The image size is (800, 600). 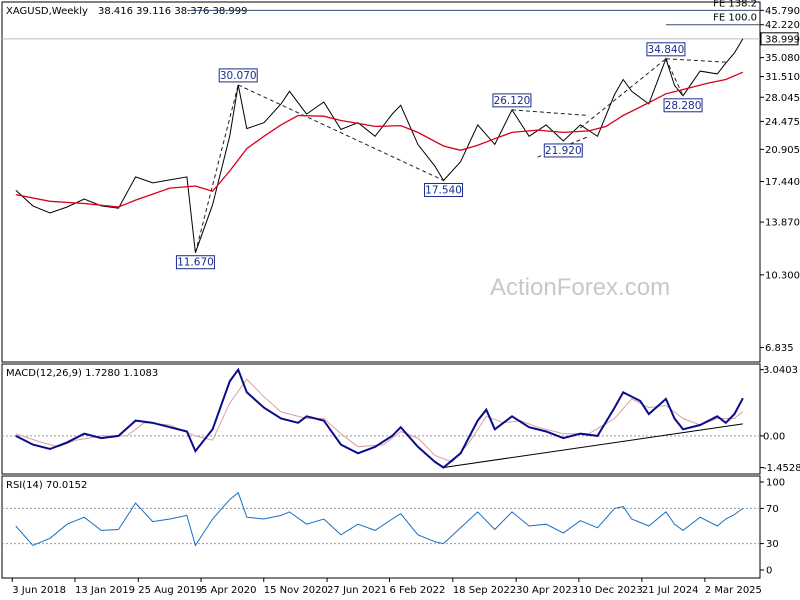 I want to click on price-tick-label: 45.790, so click(x=782, y=11).